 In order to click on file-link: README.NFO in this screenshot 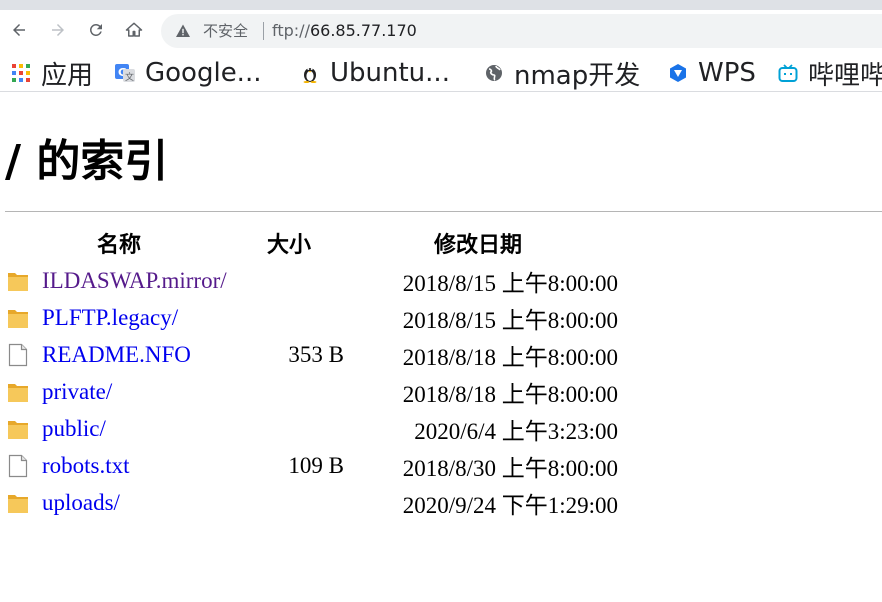, I will do `click(116, 355)`.